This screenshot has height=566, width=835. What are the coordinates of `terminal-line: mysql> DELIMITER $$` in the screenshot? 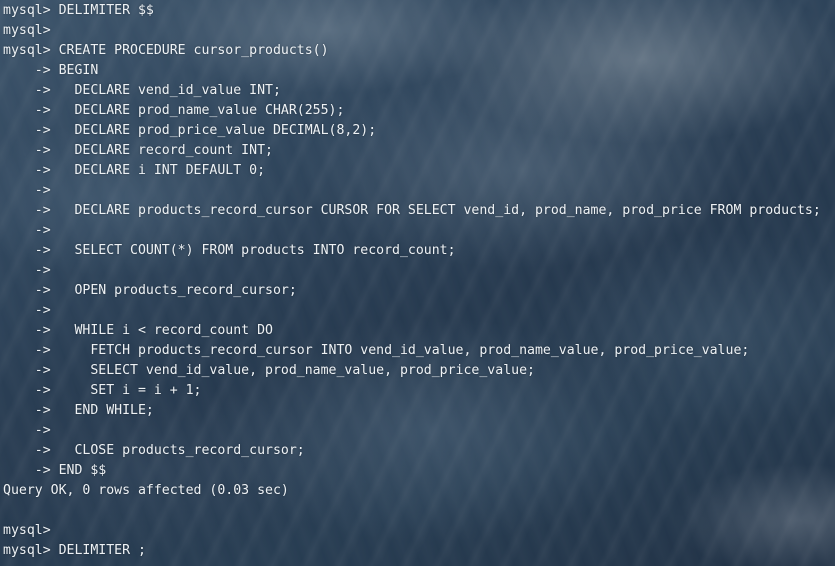 It's located at (78, 10).